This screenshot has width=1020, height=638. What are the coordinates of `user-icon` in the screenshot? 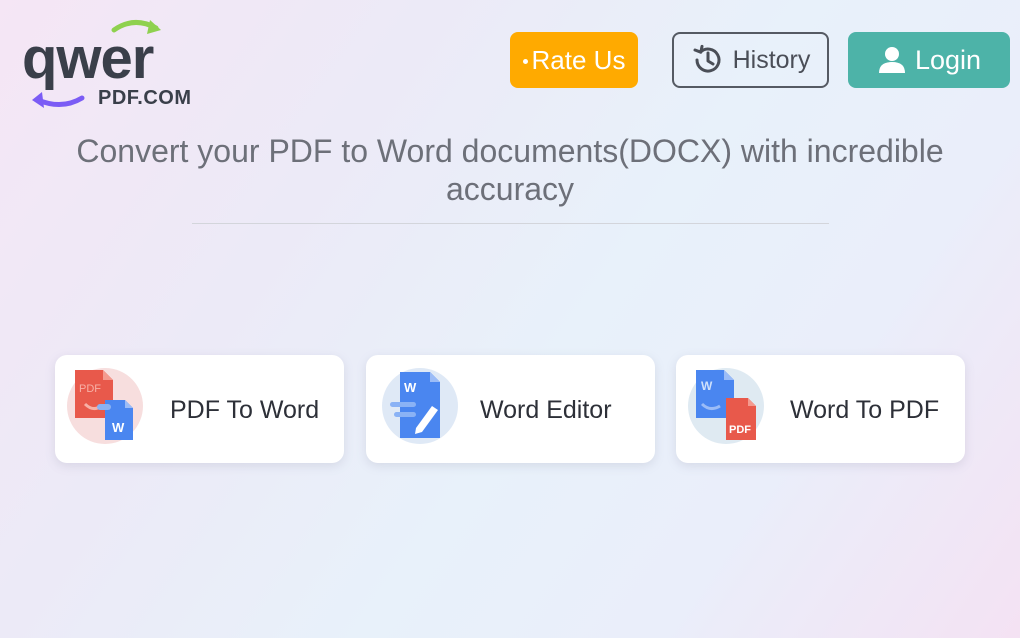 It's located at (891, 60).